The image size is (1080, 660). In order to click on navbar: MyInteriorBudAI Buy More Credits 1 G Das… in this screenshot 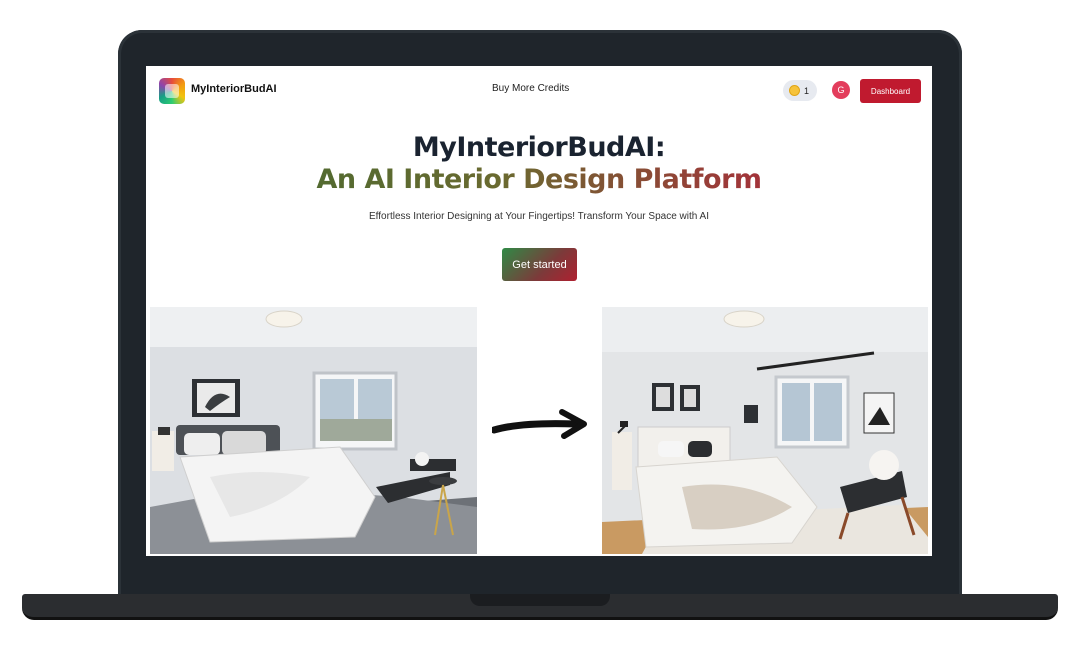, I will do `click(539, 91)`.